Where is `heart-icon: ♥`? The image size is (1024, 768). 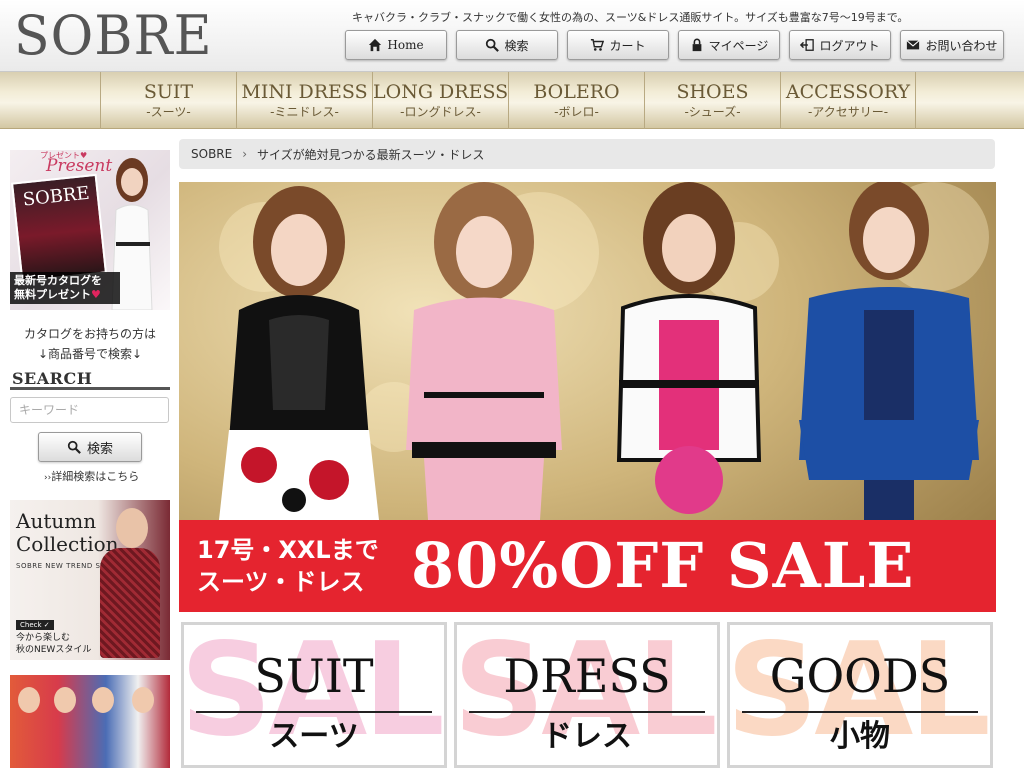
heart-icon: ♥ is located at coordinates (96, 294).